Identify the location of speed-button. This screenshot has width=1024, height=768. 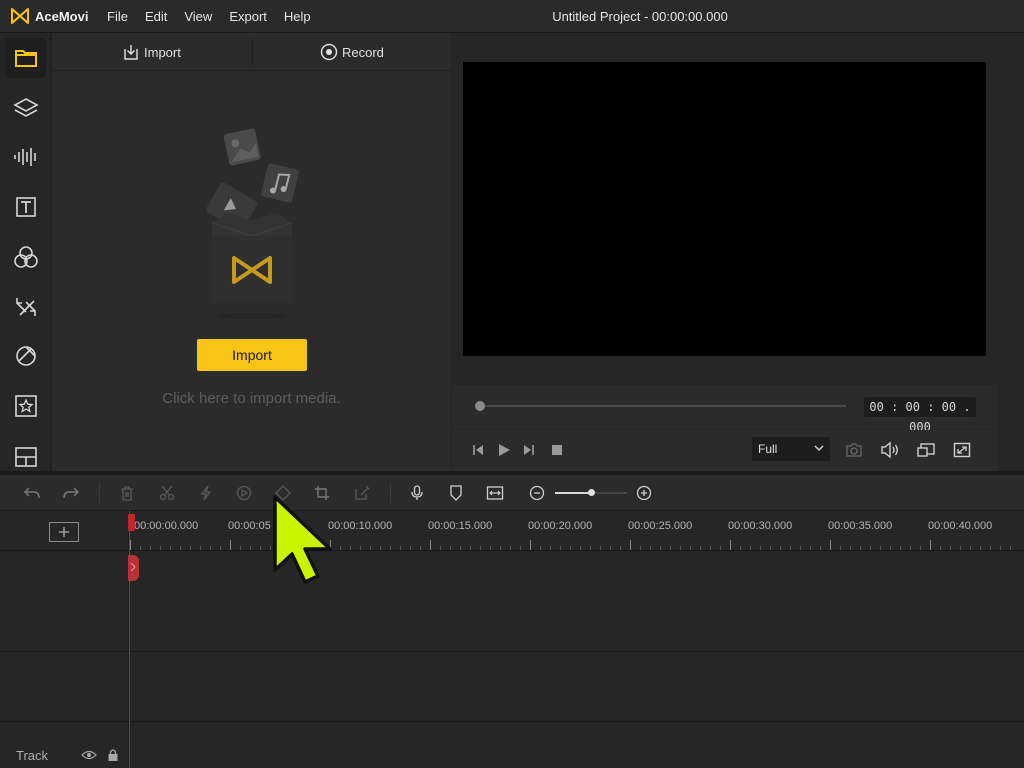
(244, 493).